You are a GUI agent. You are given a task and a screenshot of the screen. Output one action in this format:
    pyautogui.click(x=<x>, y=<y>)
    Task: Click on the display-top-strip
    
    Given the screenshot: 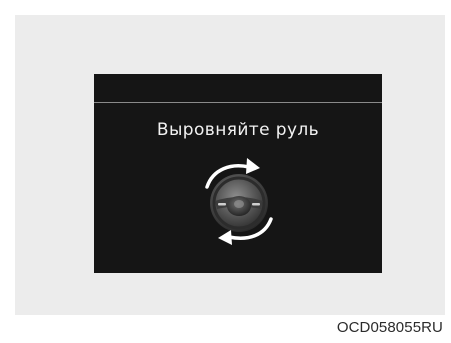 What is the action you would take?
    pyautogui.click(x=238, y=88)
    